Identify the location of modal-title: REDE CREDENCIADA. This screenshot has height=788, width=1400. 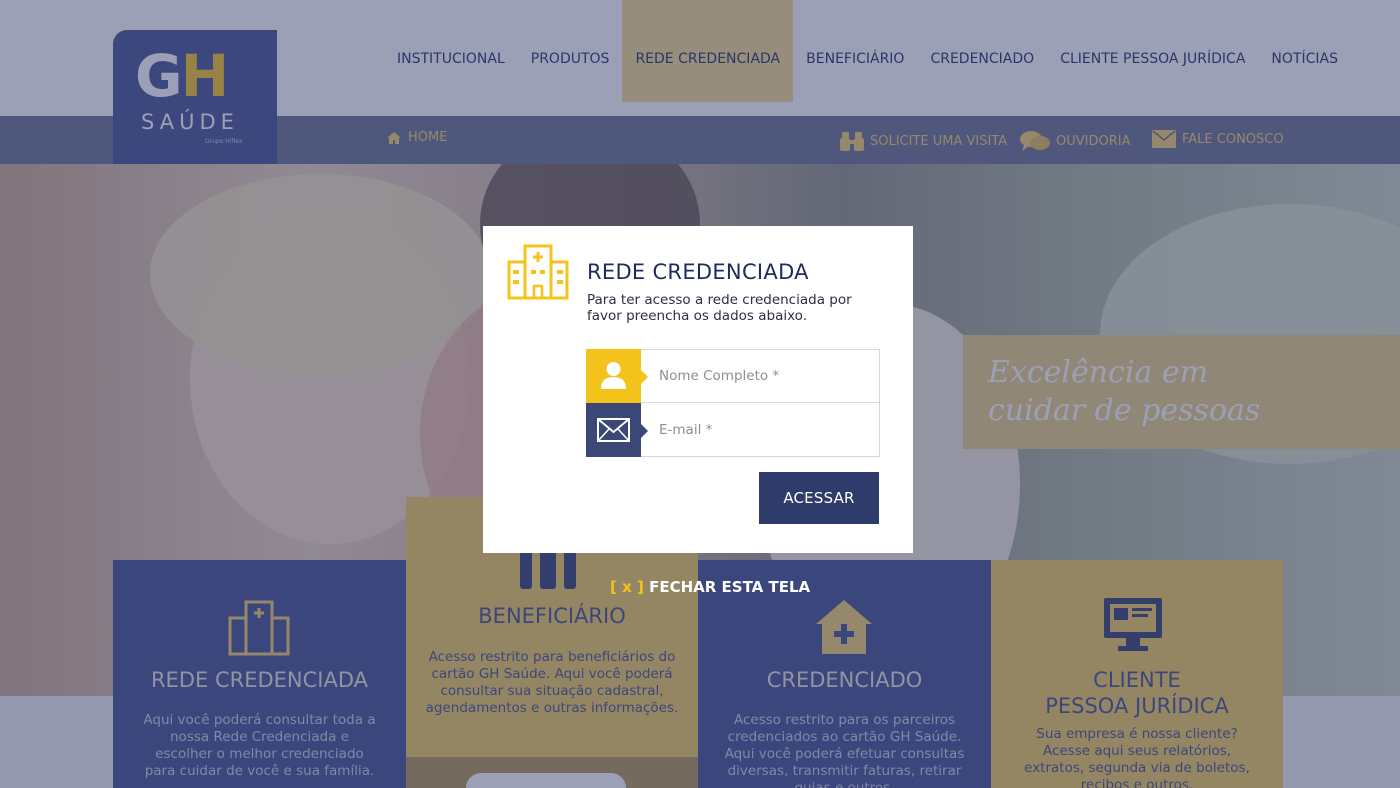
(698, 272).